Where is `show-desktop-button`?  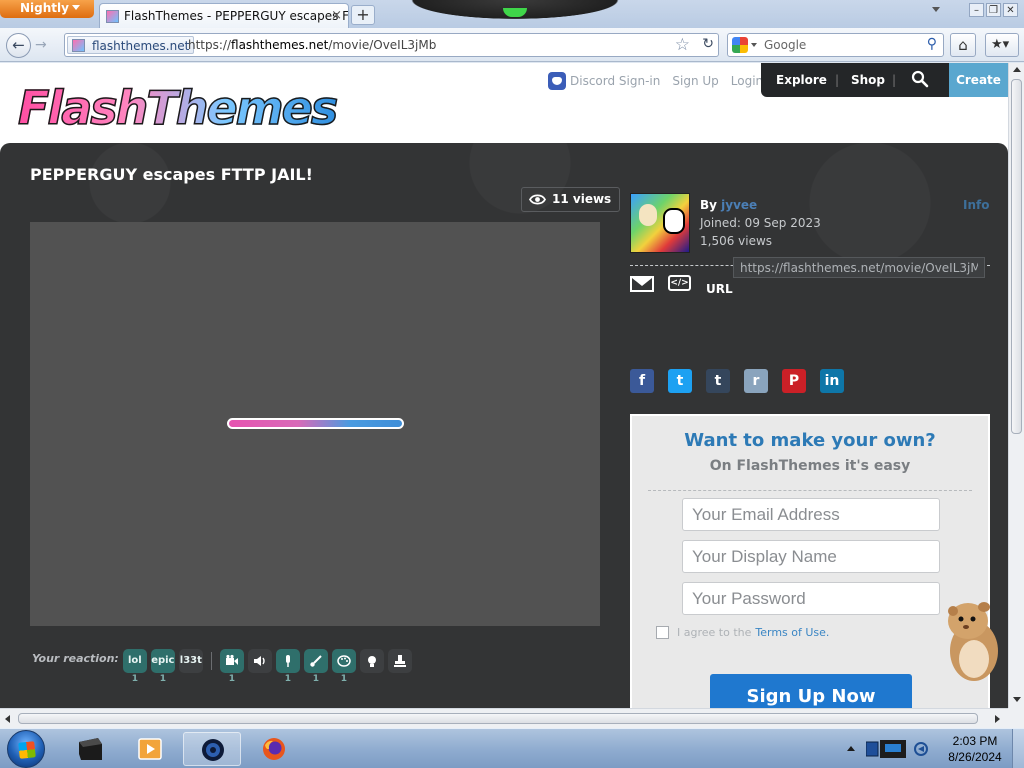
show-desktop-button is located at coordinates (1018, 748).